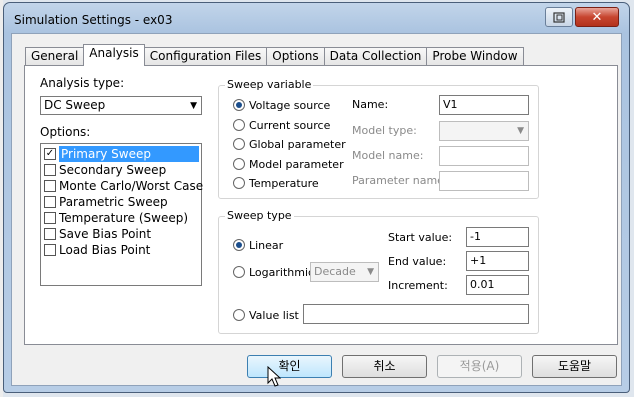 This screenshot has width=634, height=397. What do you see at coordinates (479, 366) in the screenshot?
I see `apply-button: 적용(A)` at bounding box center [479, 366].